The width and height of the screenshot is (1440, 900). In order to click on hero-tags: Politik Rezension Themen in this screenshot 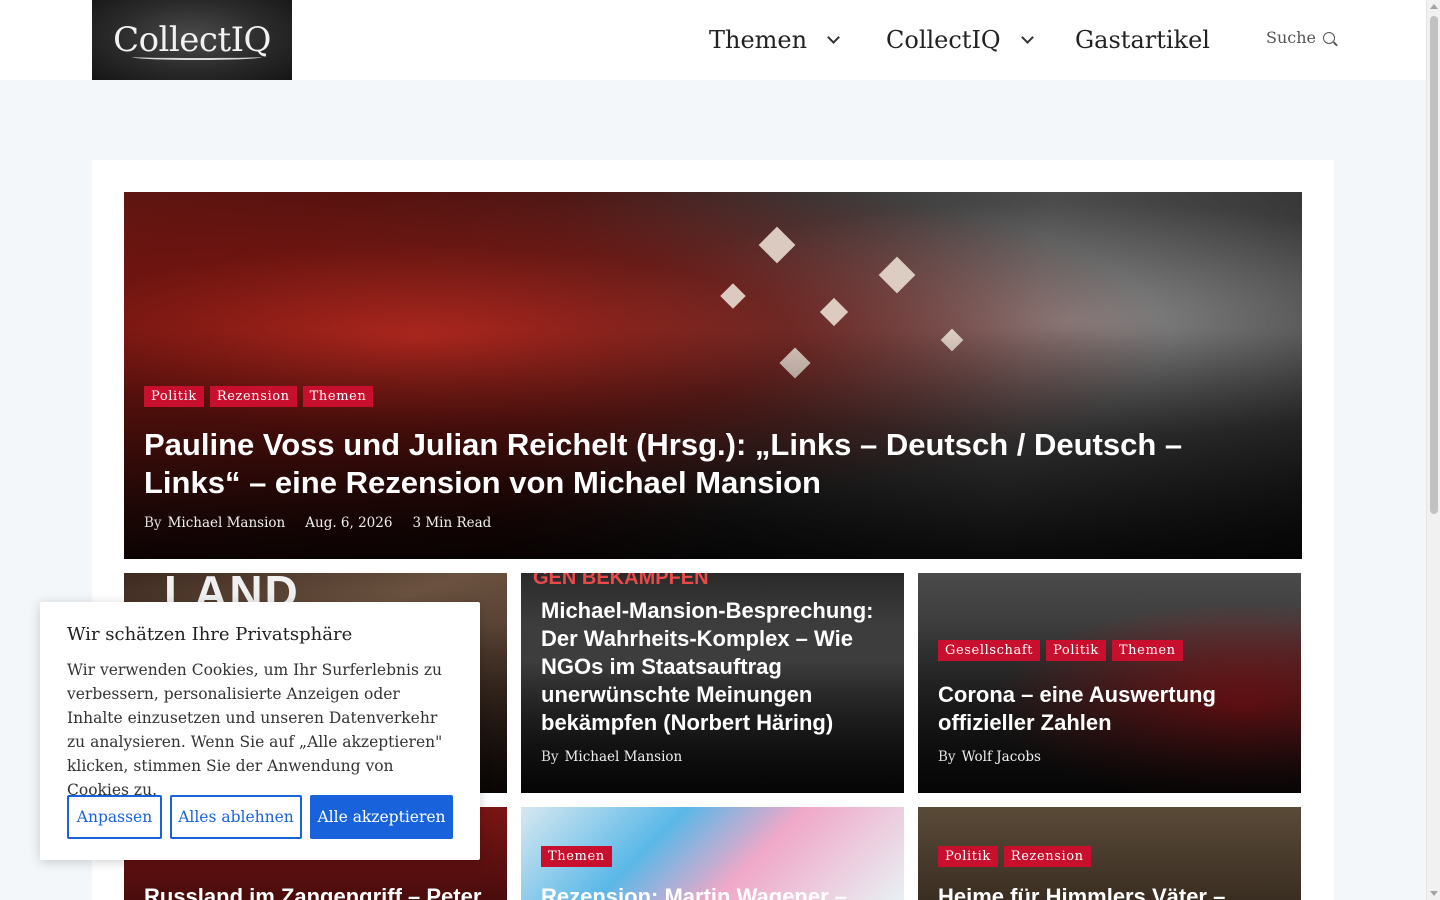, I will do `click(259, 396)`.